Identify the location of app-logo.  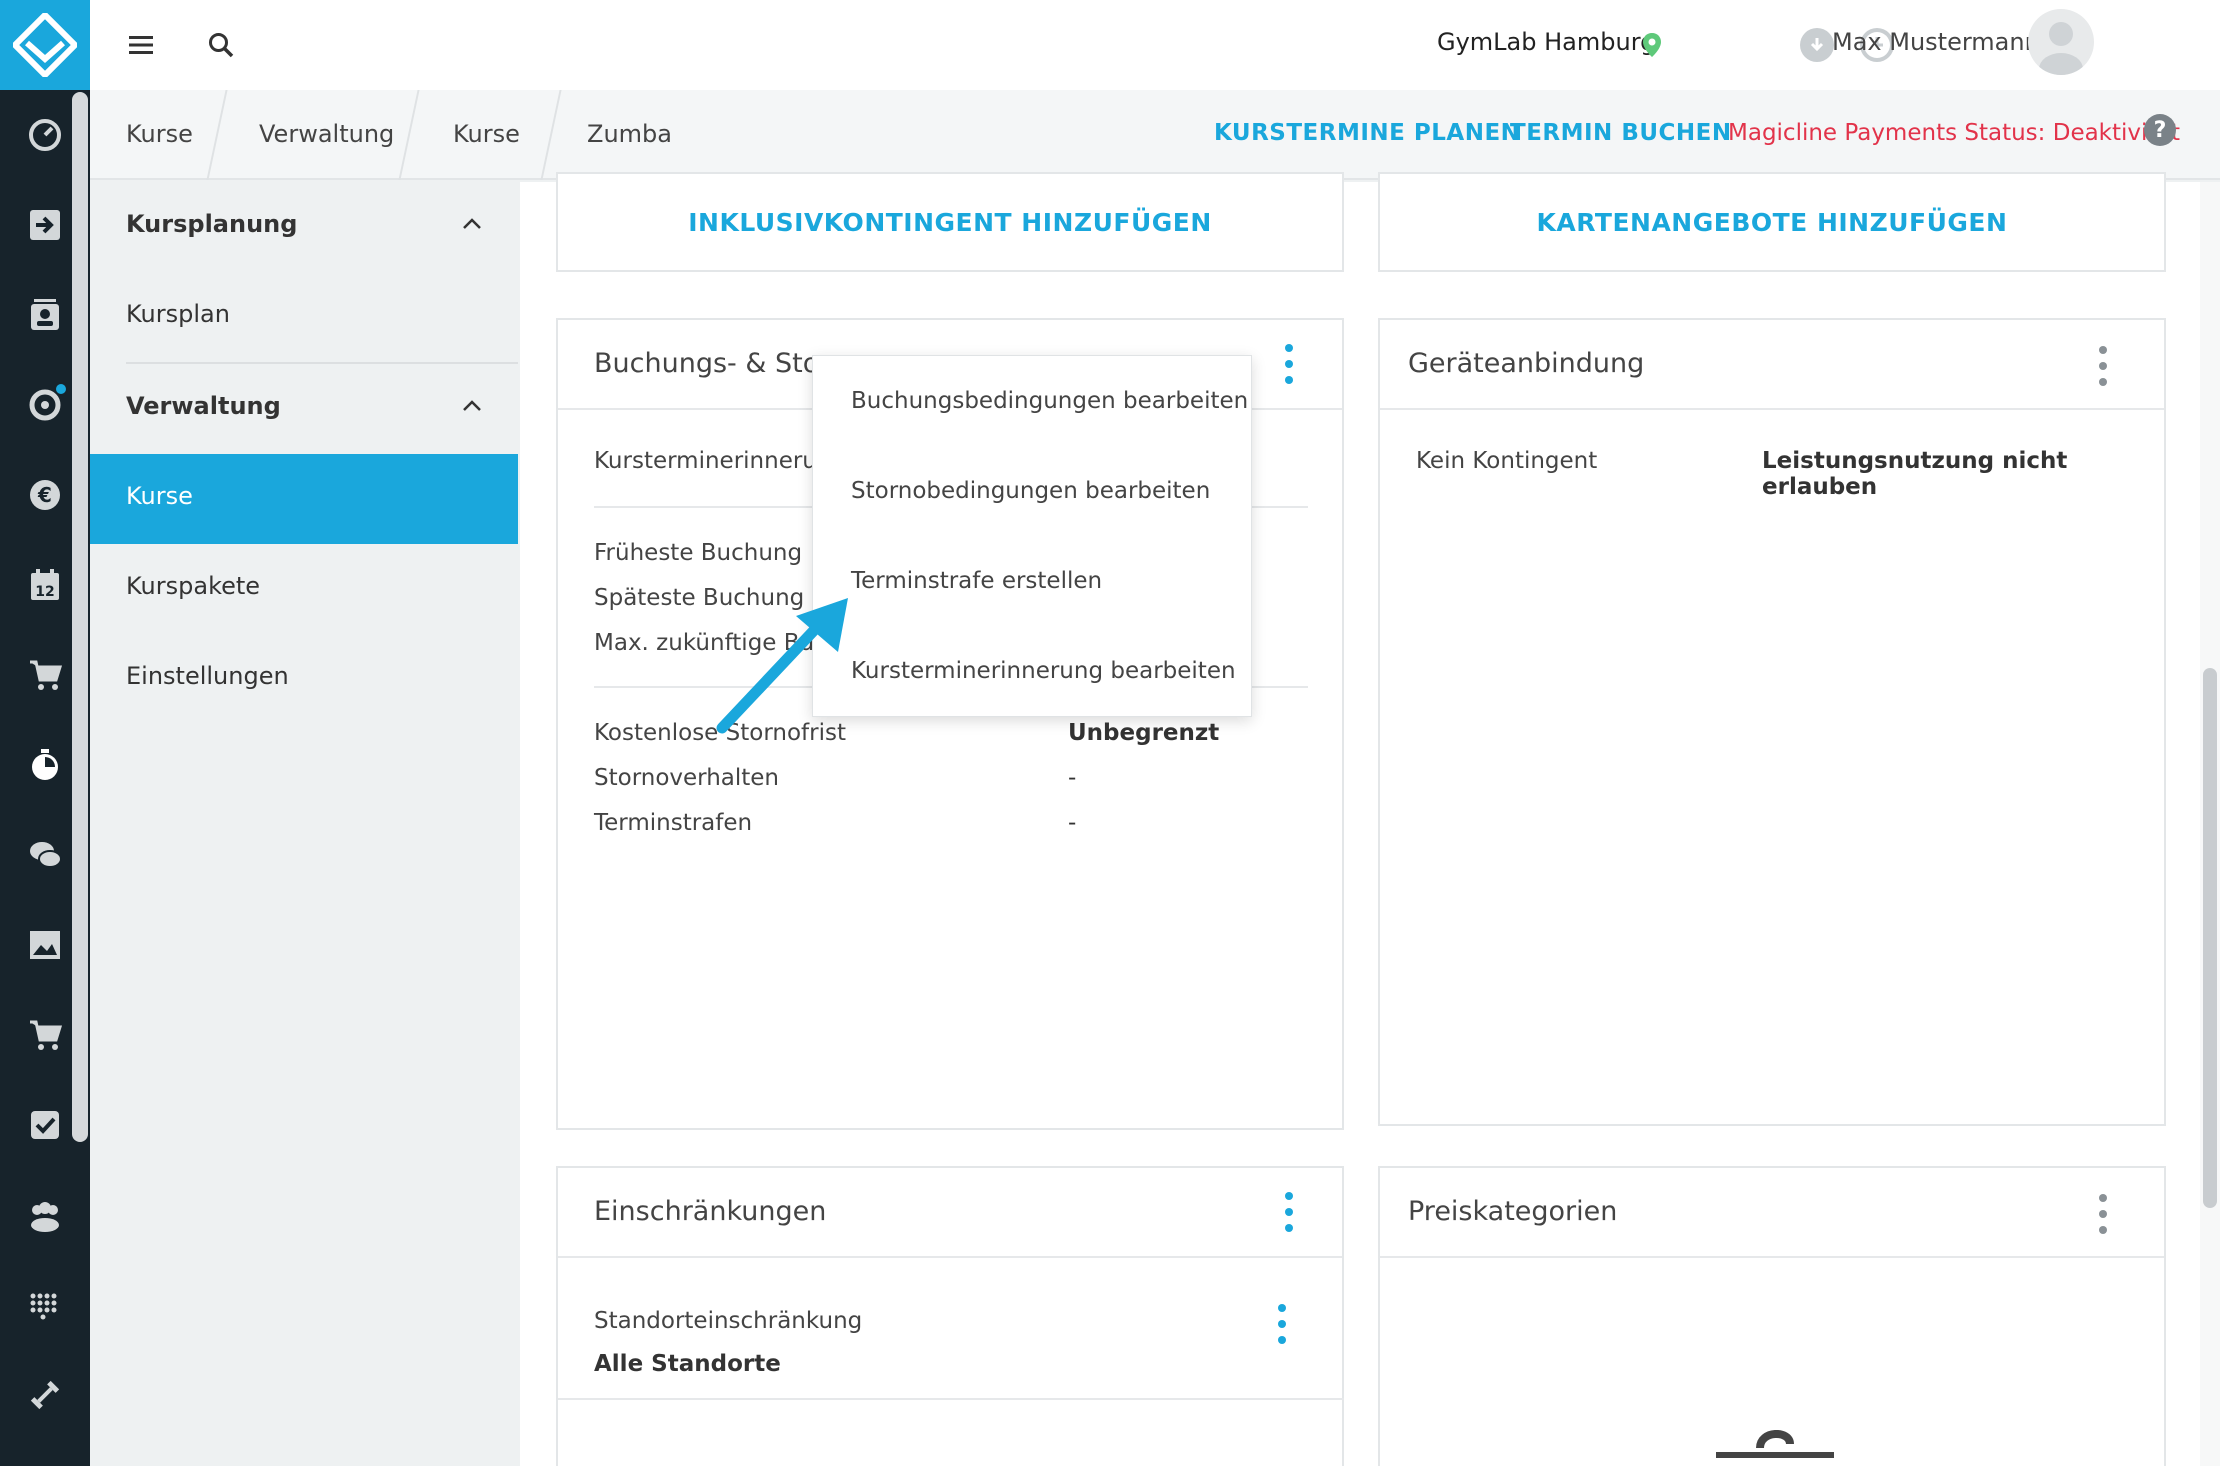
(45, 45).